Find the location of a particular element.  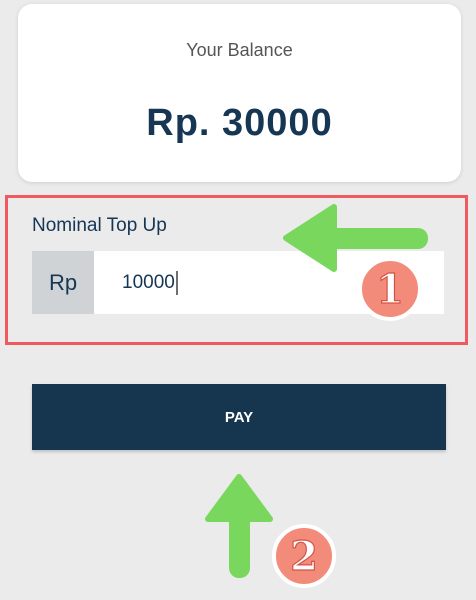

up-arrow-icon is located at coordinates (239, 526).